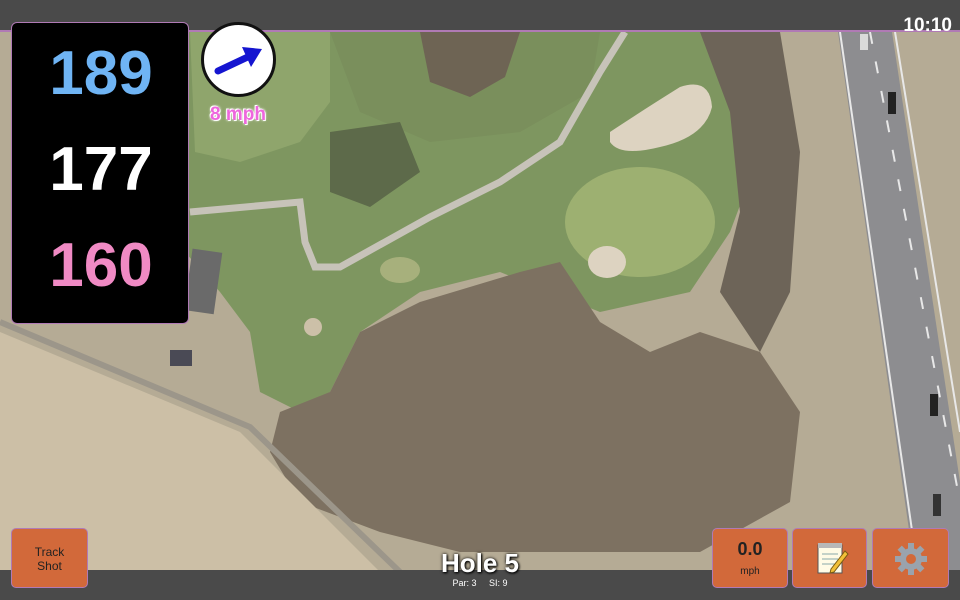  Describe the element at coordinates (750, 571) in the screenshot. I see `speed-unit: mph` at that location.